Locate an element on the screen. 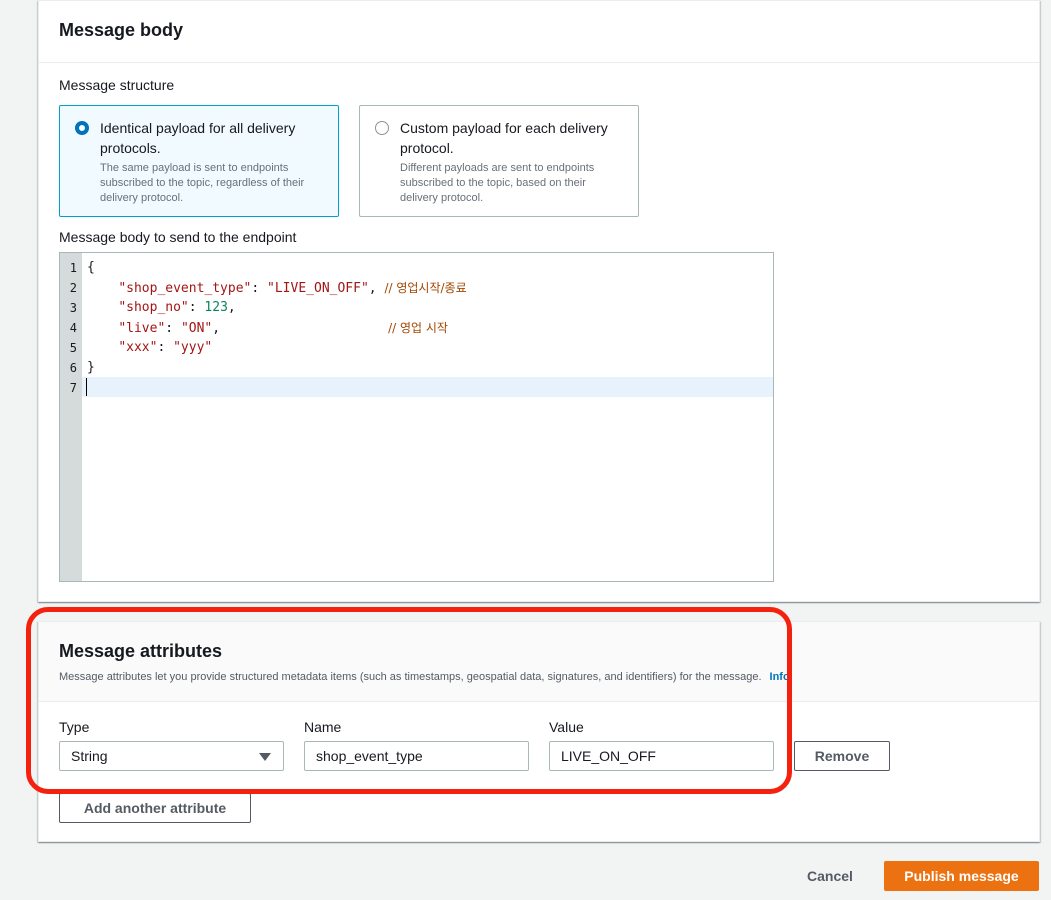  attribute-value-input: LIVE_ON_OFF is located at coordinates (661, 756).